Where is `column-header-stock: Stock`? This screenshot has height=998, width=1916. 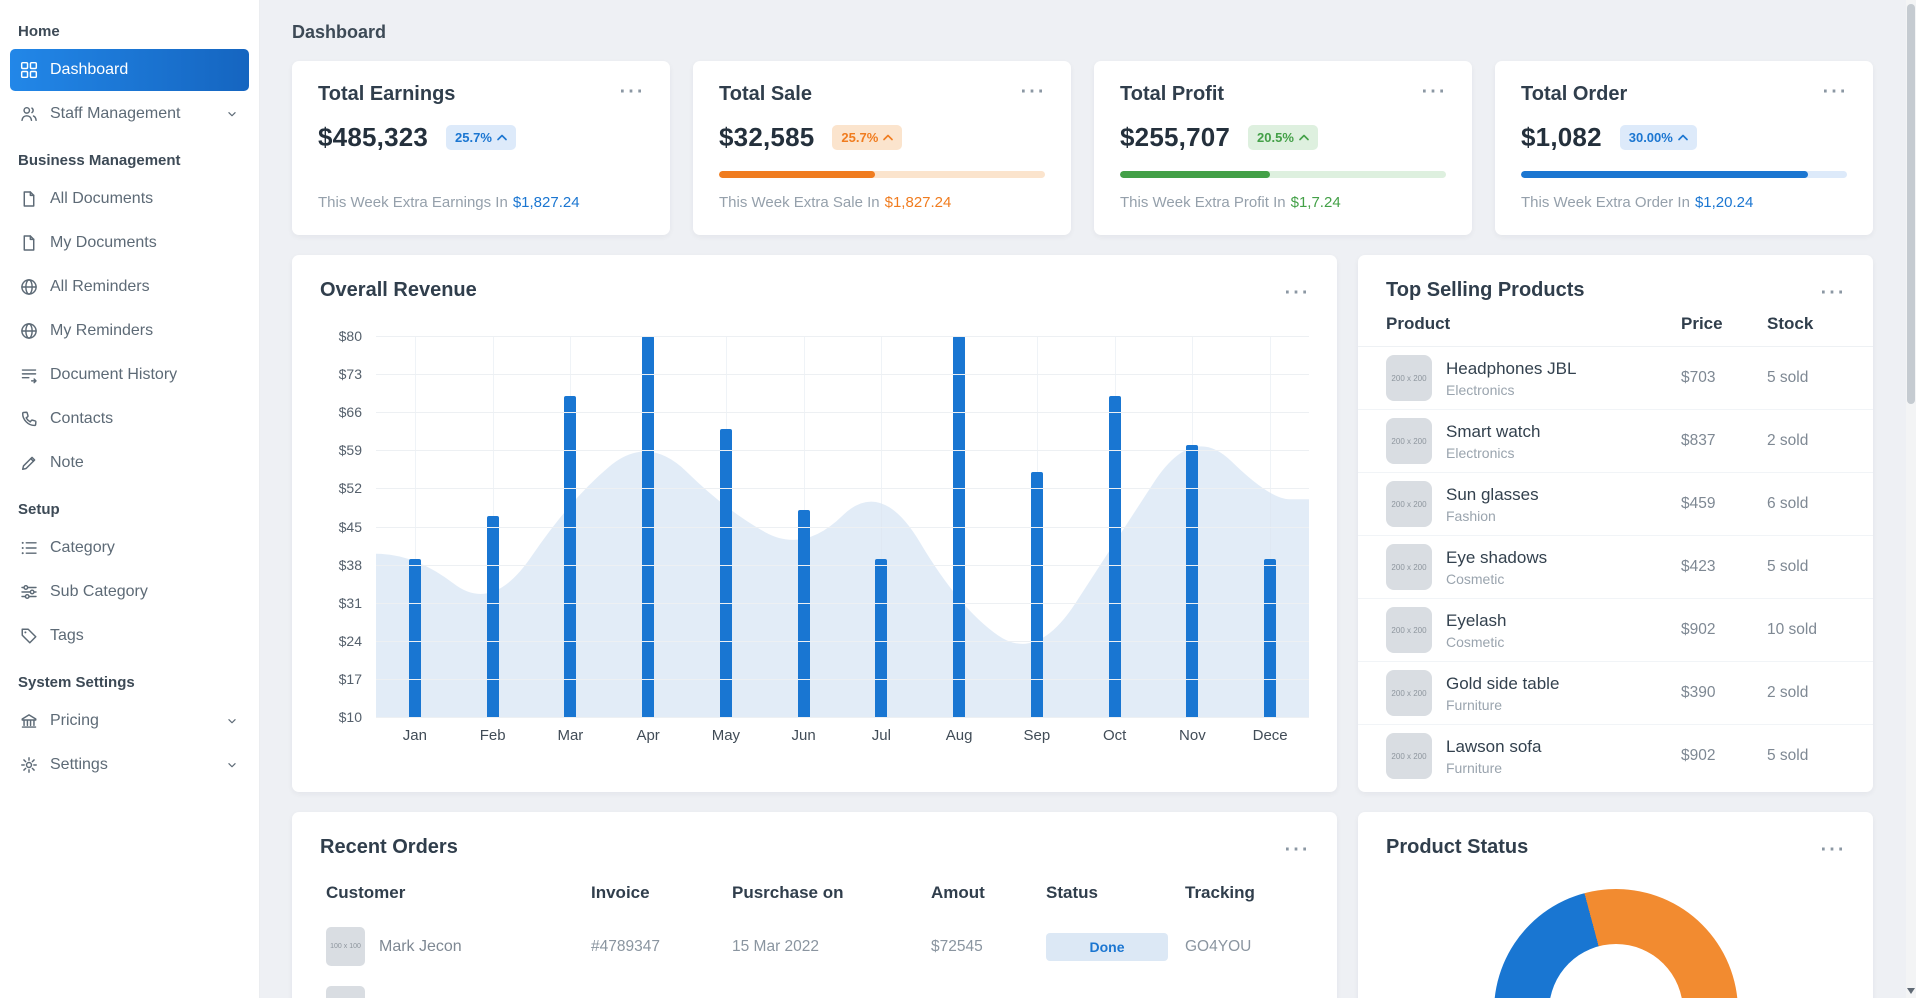 column-header-stock: Stock is located at coordinates (1790, 323).